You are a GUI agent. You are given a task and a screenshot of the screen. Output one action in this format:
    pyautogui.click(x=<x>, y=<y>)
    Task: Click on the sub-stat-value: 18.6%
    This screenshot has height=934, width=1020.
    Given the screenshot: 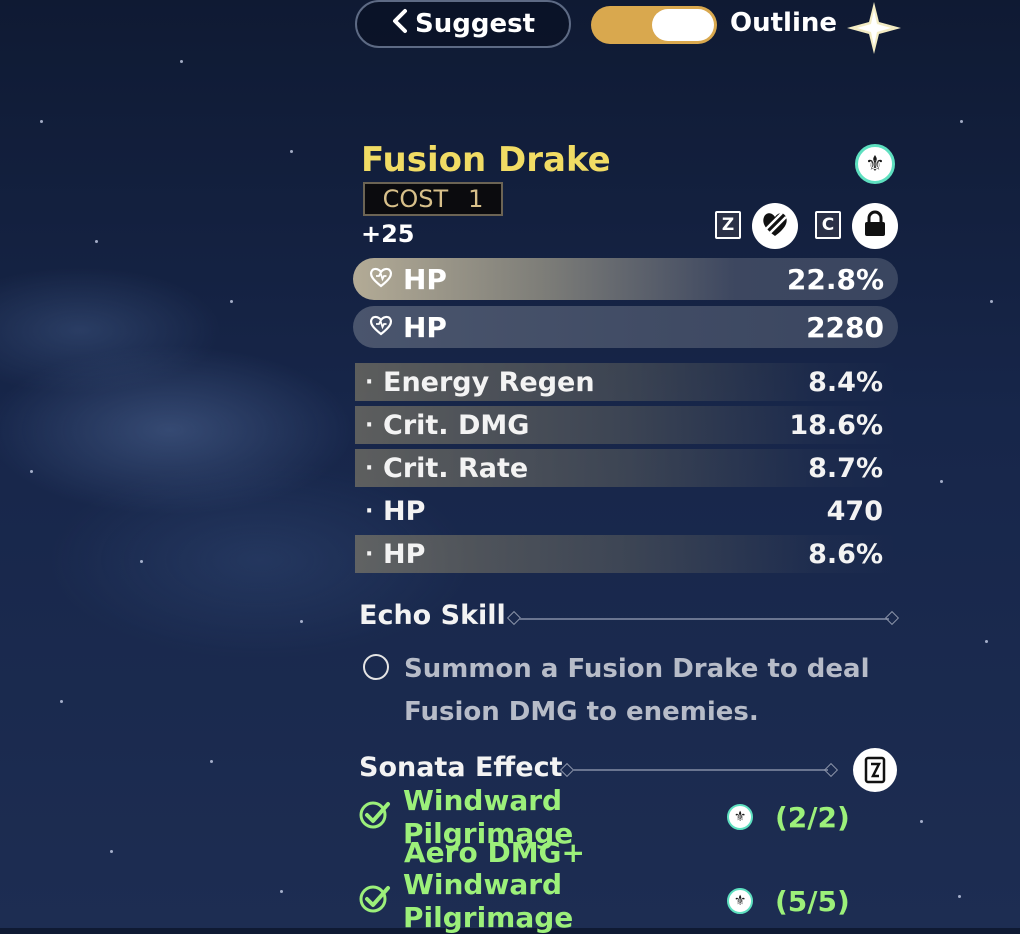 What is the action you would take?
    pyautogui.click(x=836, y=425)
    